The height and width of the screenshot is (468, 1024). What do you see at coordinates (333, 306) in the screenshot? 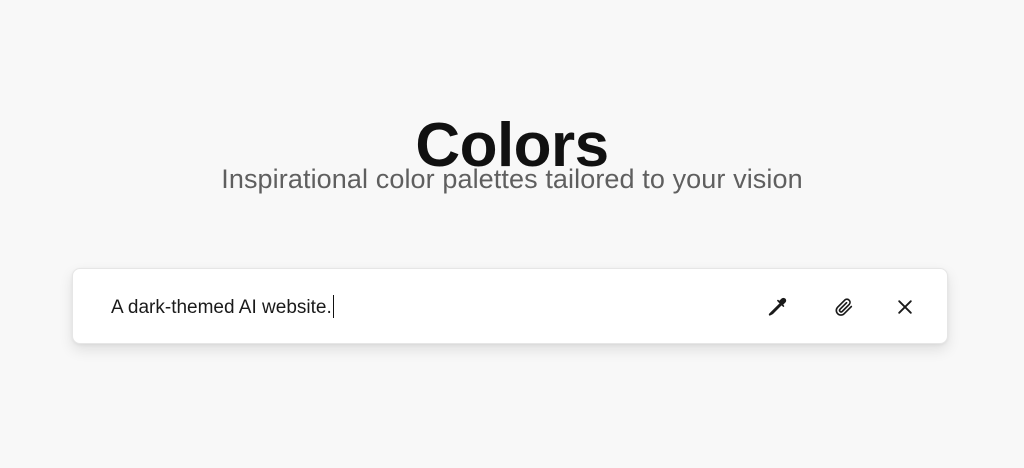
I see `text-caret` at bounding box center [333, 306].